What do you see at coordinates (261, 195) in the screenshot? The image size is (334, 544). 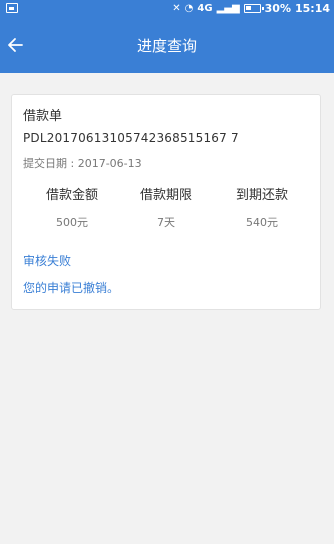 I see `stat-label: 到期还款` at bounding box center [261, 195].